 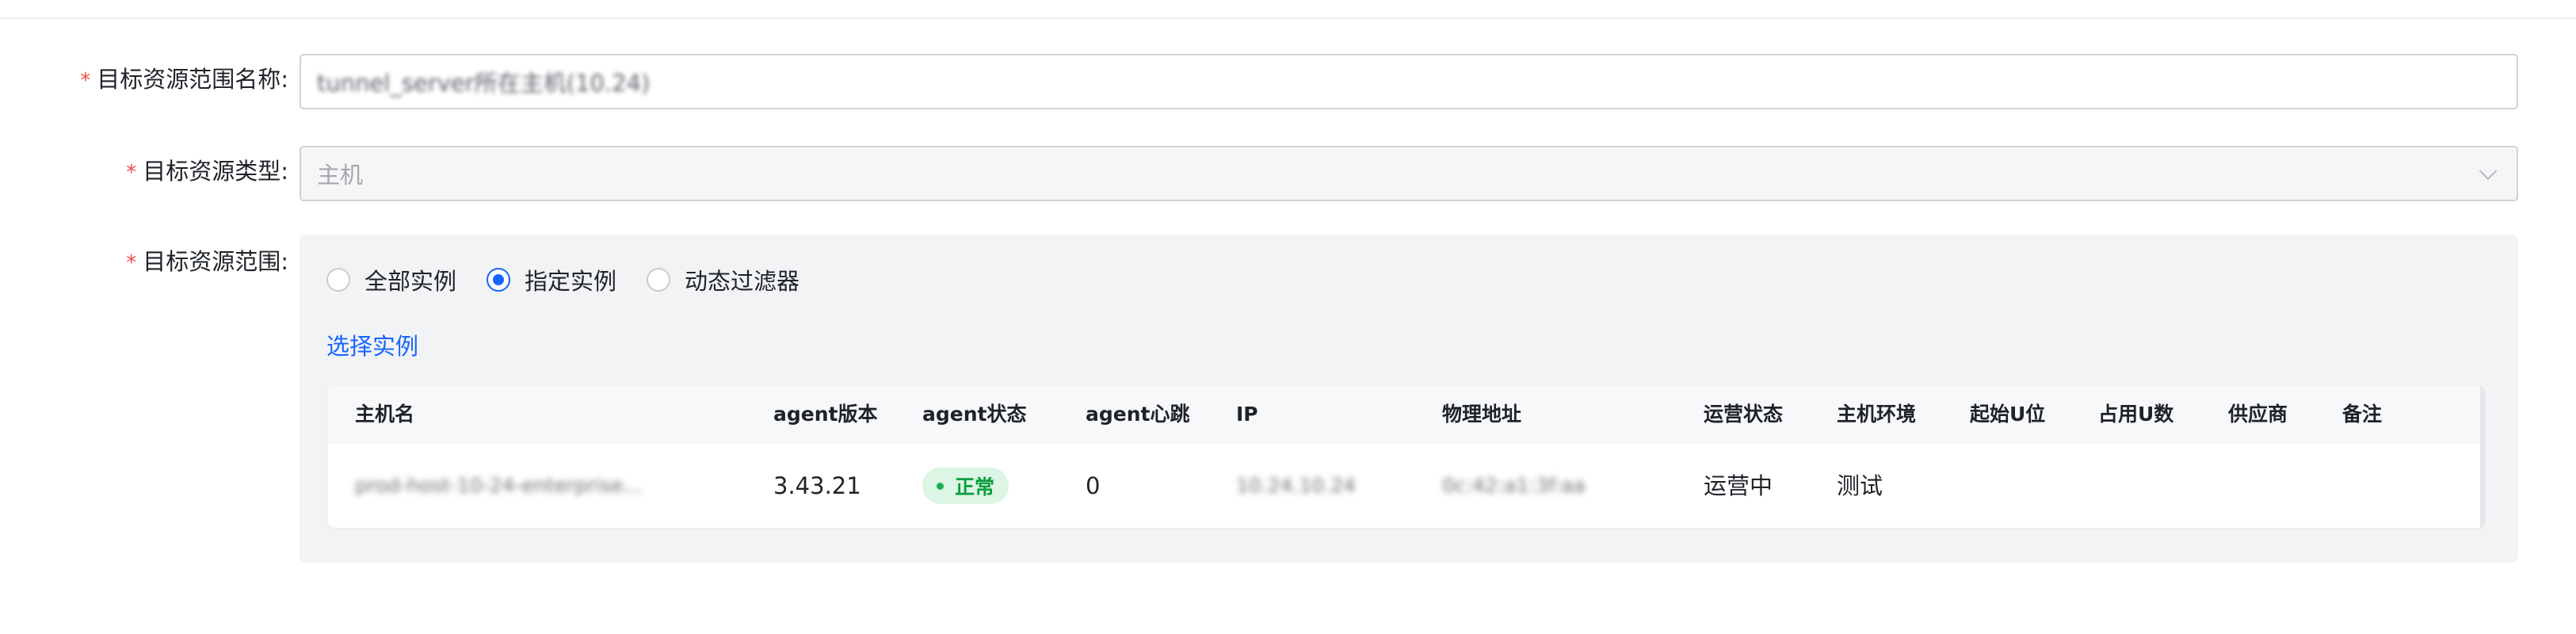 What do you see at coordinates (410, 281) in the screenshot?
I see `radio-label: 全部实例` at bounding box center [410, 281].